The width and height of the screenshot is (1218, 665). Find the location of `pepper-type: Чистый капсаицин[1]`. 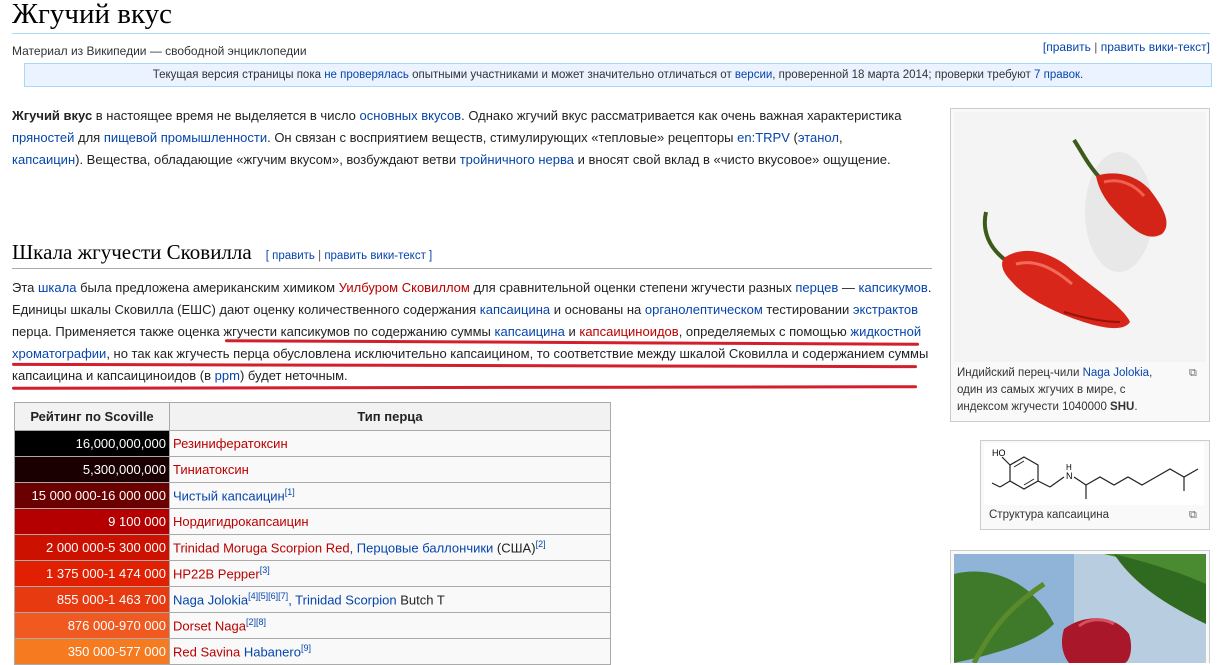

pepper-type: Чистый капсаицин[1] is located at coordinates (390, 495).